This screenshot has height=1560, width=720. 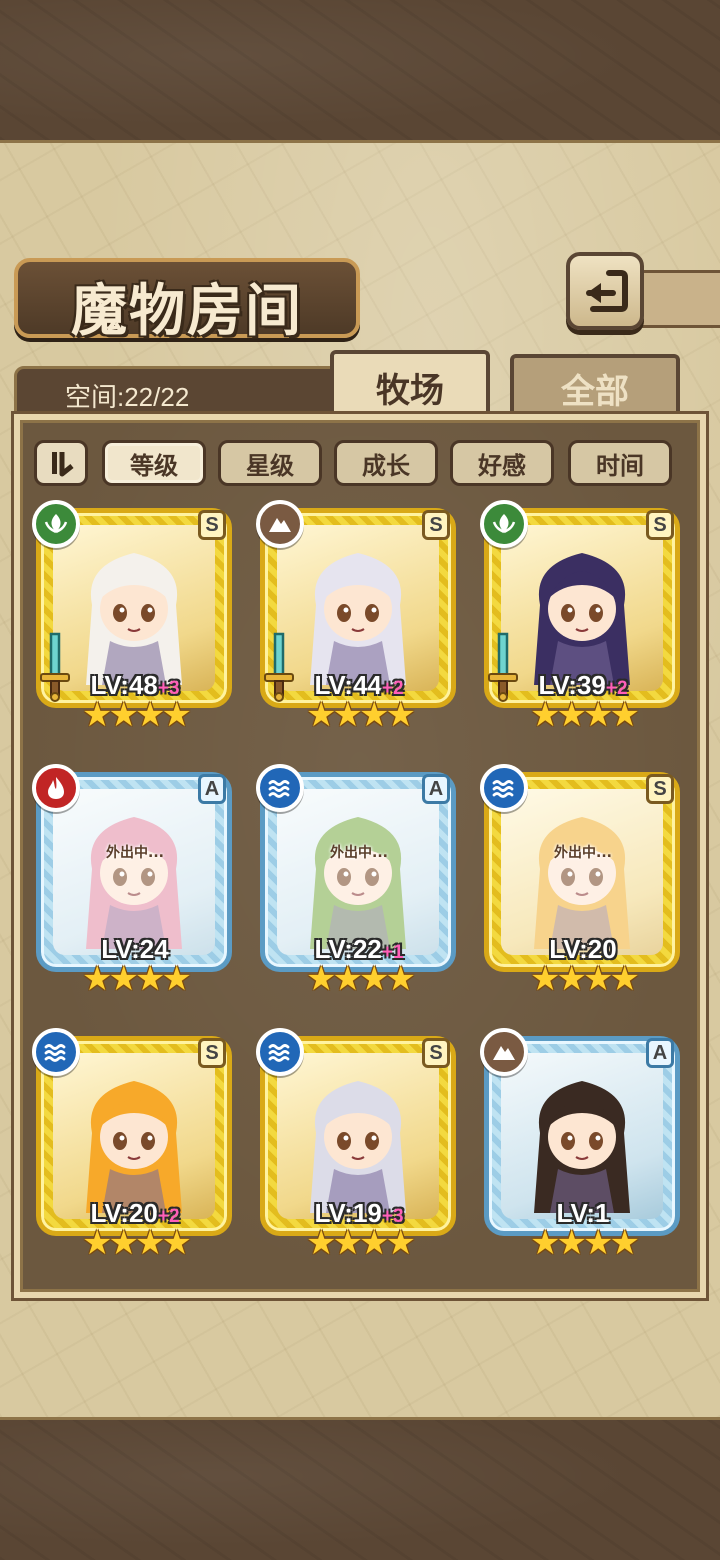 I want to click on sort-time-label: 时间, so click(x=620, y=465).